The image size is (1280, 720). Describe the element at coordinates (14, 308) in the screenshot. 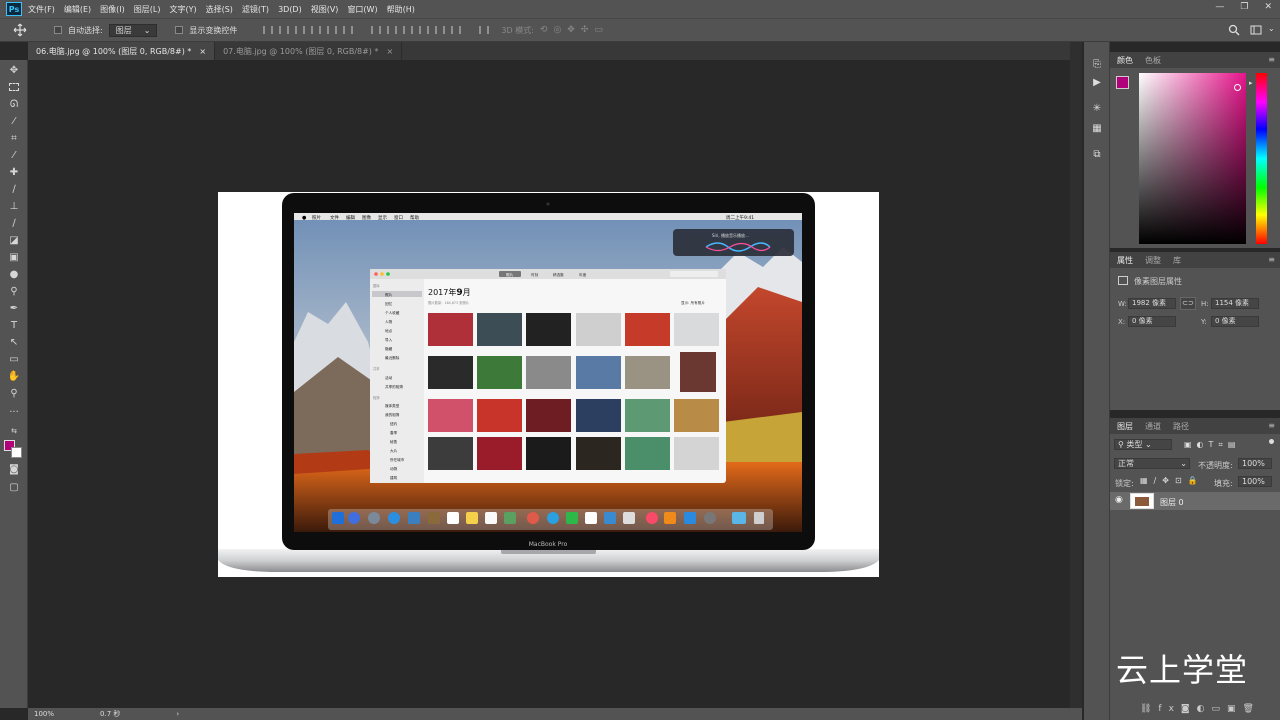

I see `pen-tool-icon: ✒` at that location.